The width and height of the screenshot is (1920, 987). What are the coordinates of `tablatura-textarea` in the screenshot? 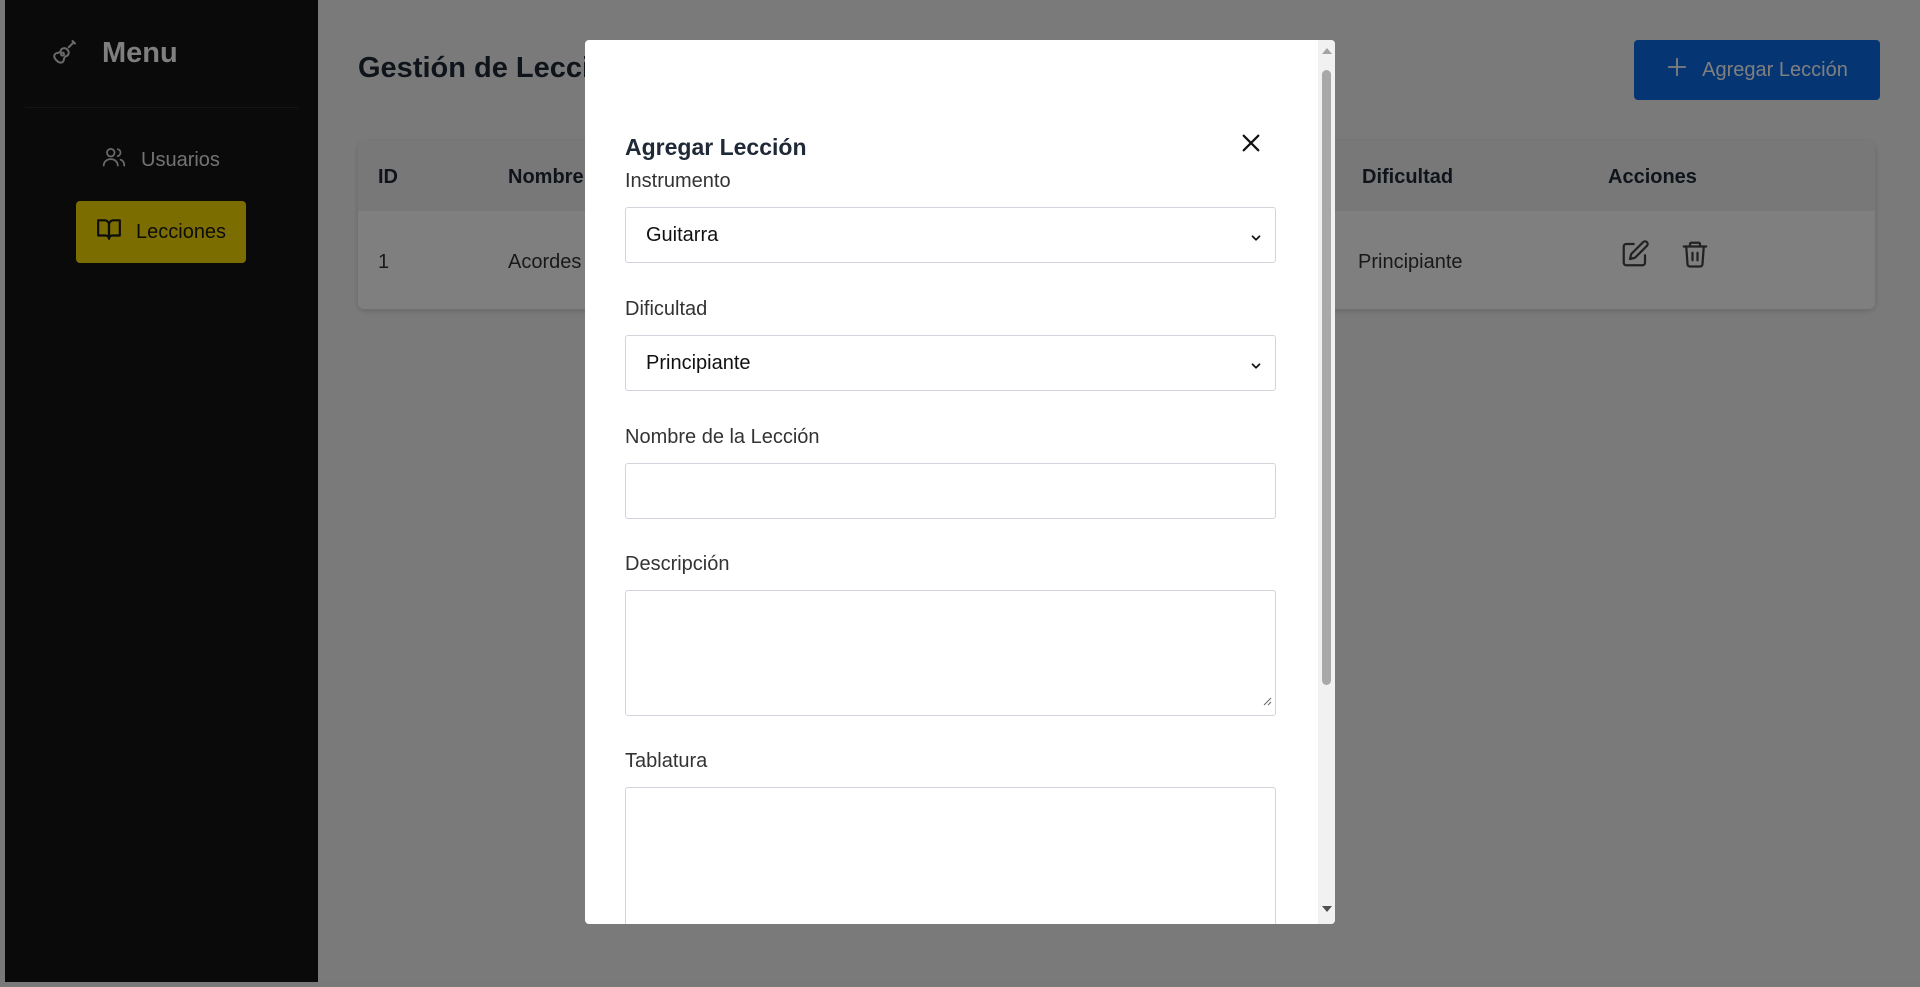 It's located at (950, 855).